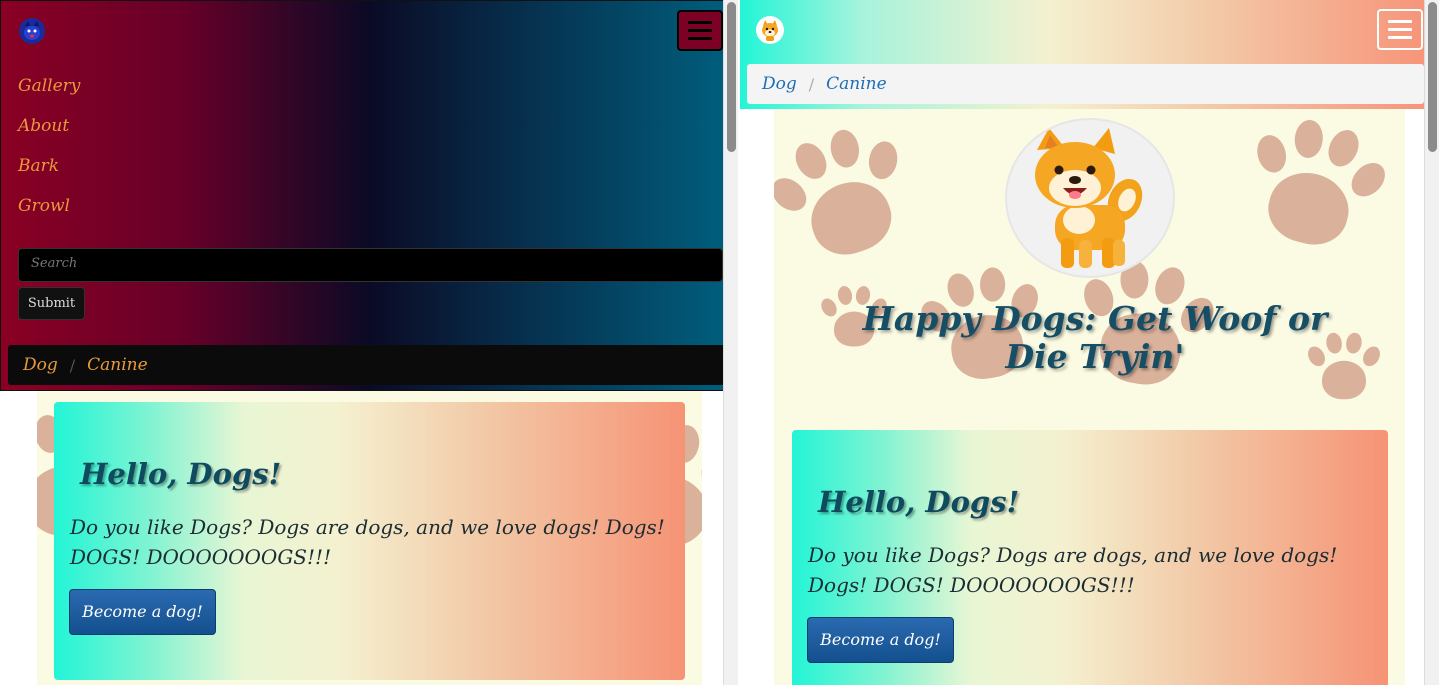  Describe the element at coordinates (49, 86) in the screenshot. I see `nav-link-gallery: Gallery` at that location.